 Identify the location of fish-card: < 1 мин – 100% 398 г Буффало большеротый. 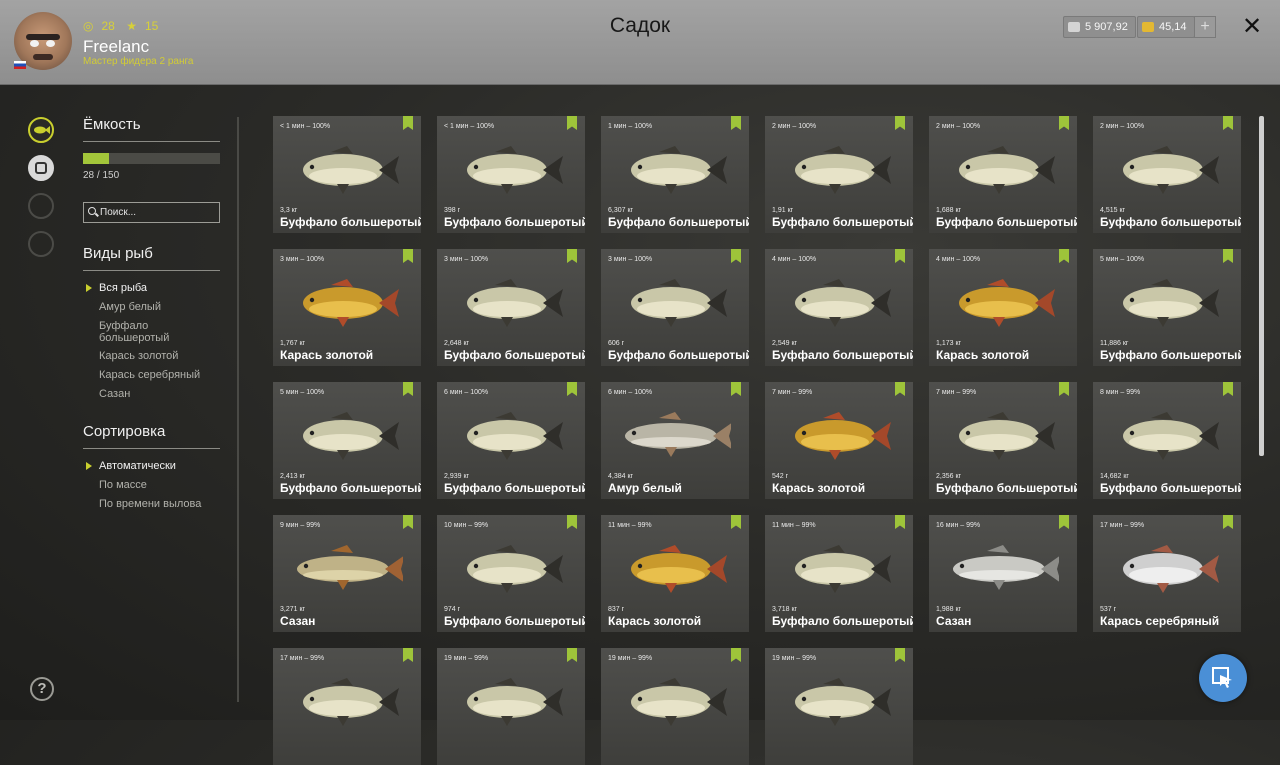
(511, 174).